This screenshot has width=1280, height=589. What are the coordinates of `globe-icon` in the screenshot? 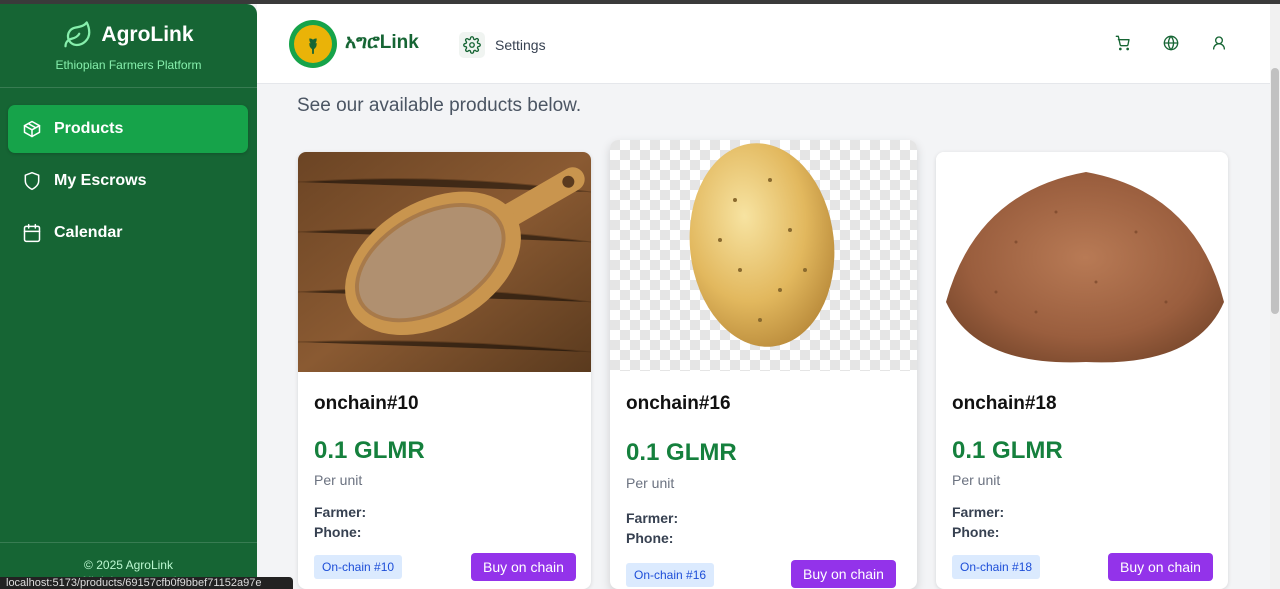 It's located at (1171, 43).